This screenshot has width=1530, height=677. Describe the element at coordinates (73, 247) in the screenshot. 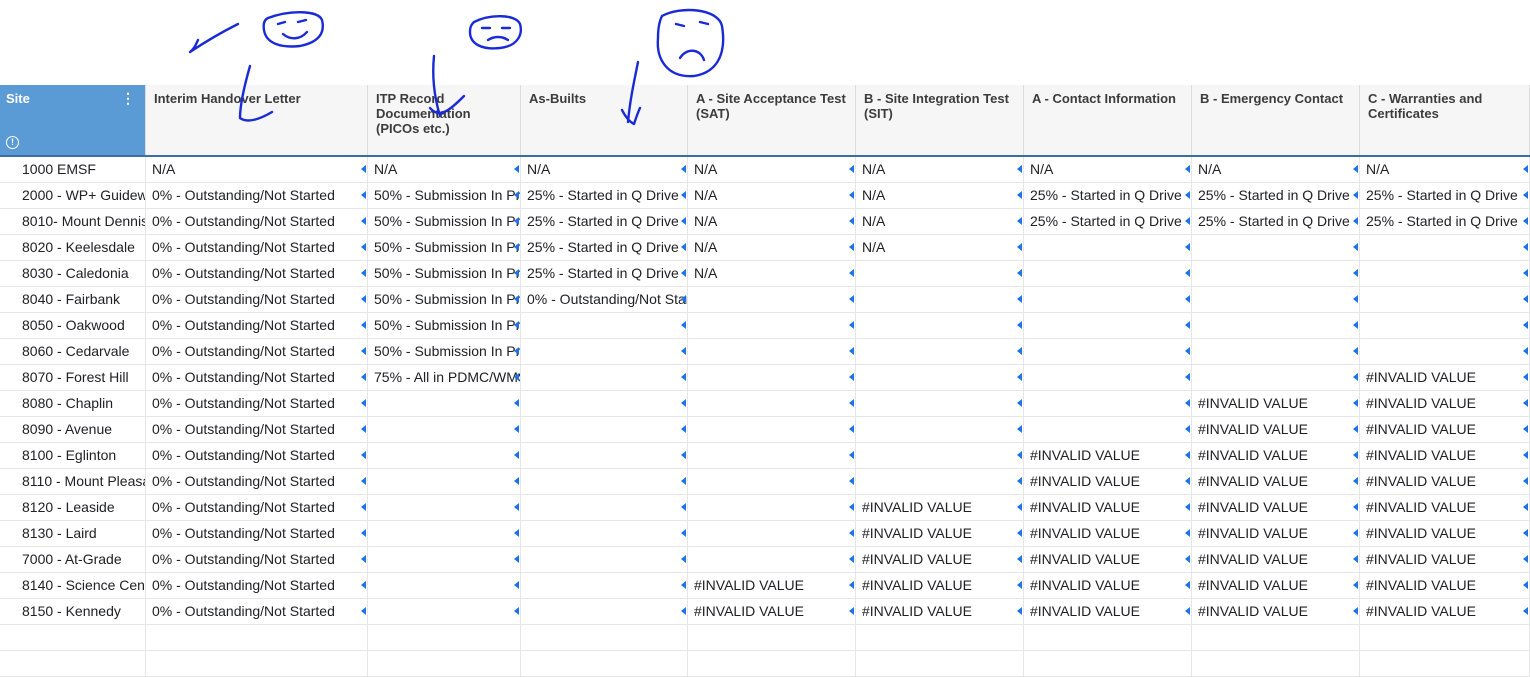

I see `site-cell: 8020 - Keelesdale` at that location.